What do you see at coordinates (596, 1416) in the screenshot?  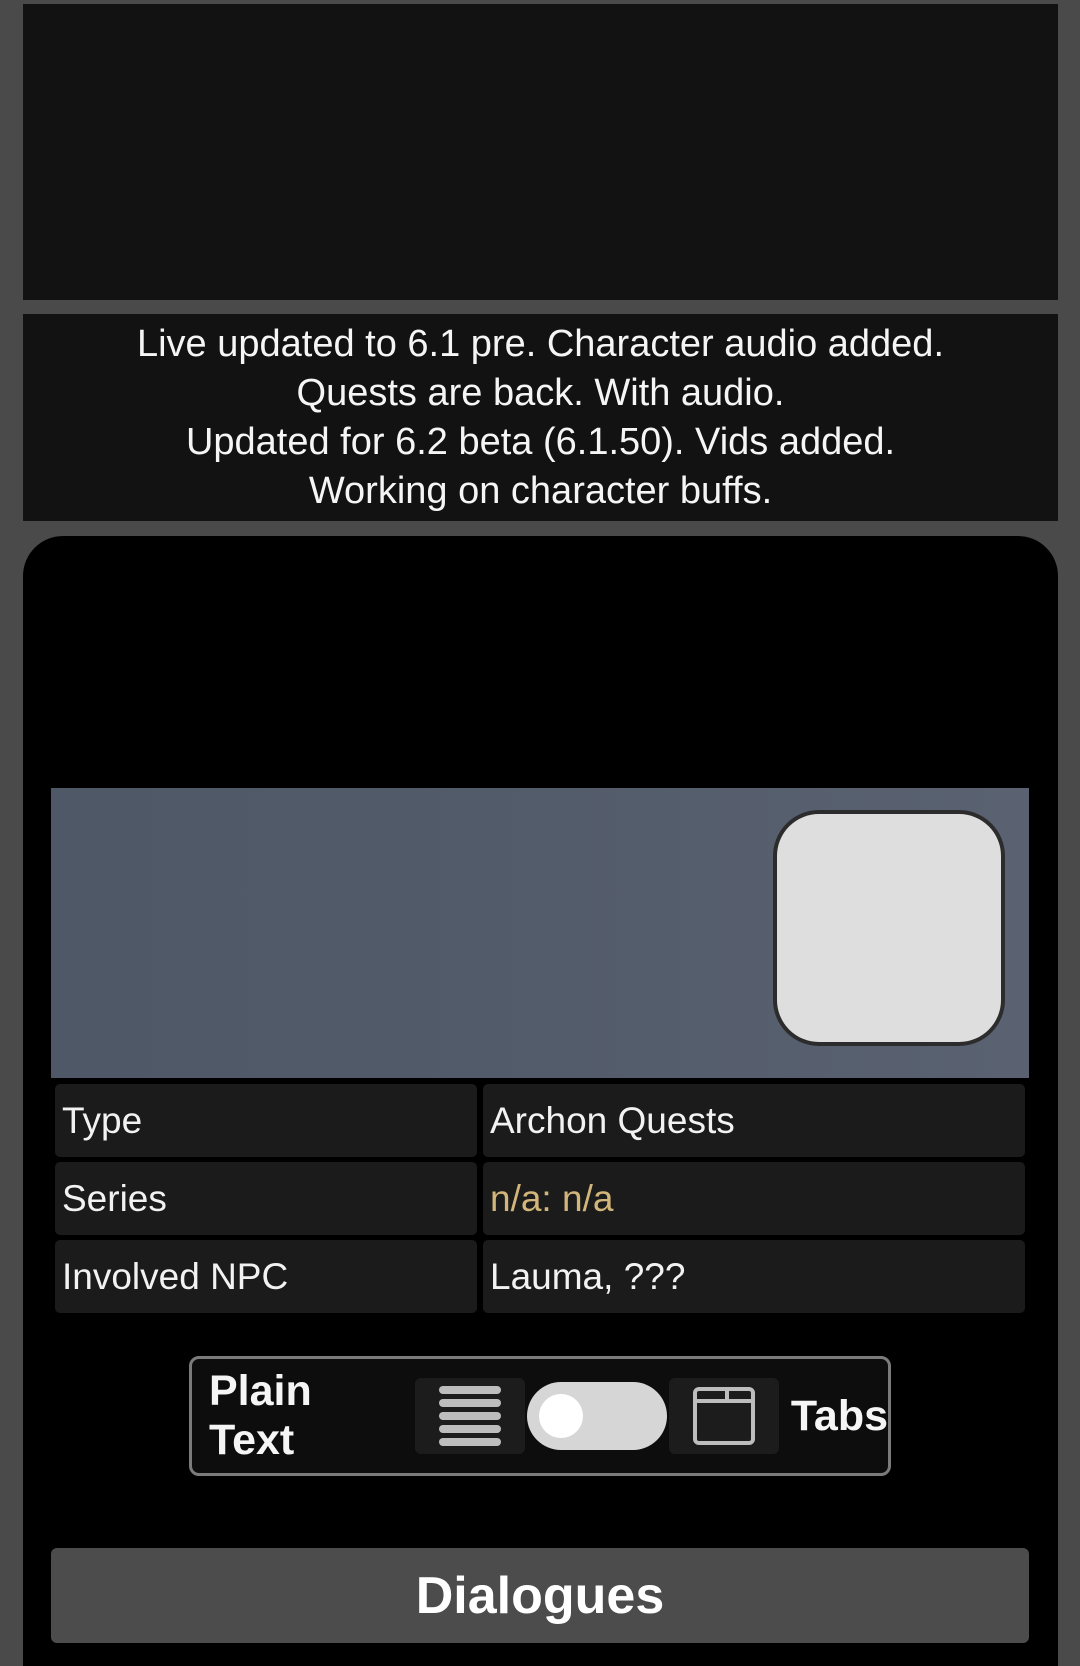 I see `view-mode-switch` at bounding box center [596, 1416].